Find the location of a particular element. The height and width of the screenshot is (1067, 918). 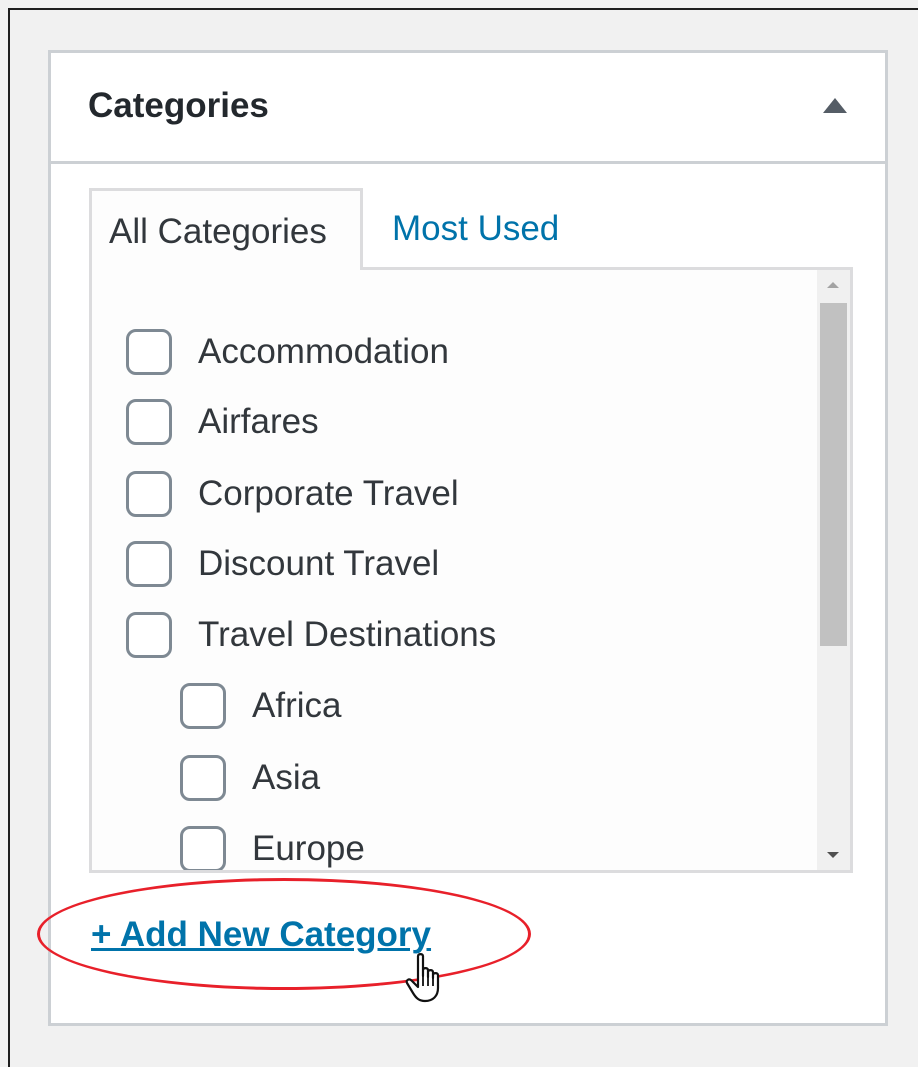

category-item-travel-destinations: Travel Destinations is located at coordinates (311, 635).